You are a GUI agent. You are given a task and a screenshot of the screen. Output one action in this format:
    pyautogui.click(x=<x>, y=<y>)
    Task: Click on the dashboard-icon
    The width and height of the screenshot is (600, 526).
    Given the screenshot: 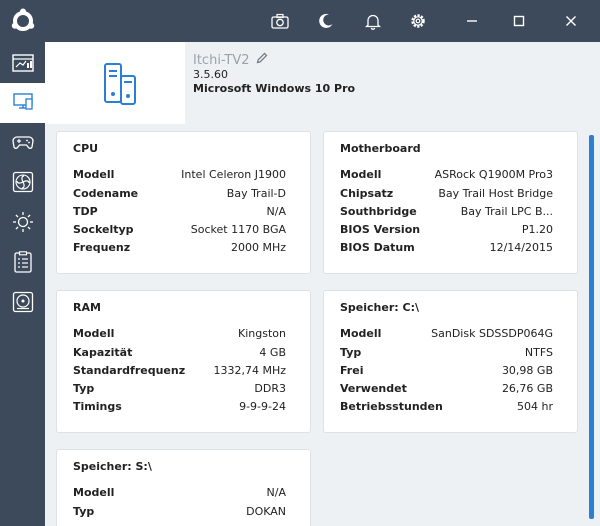 What is the action you would take?
    pyautogui.click(x=22, y=64)
    